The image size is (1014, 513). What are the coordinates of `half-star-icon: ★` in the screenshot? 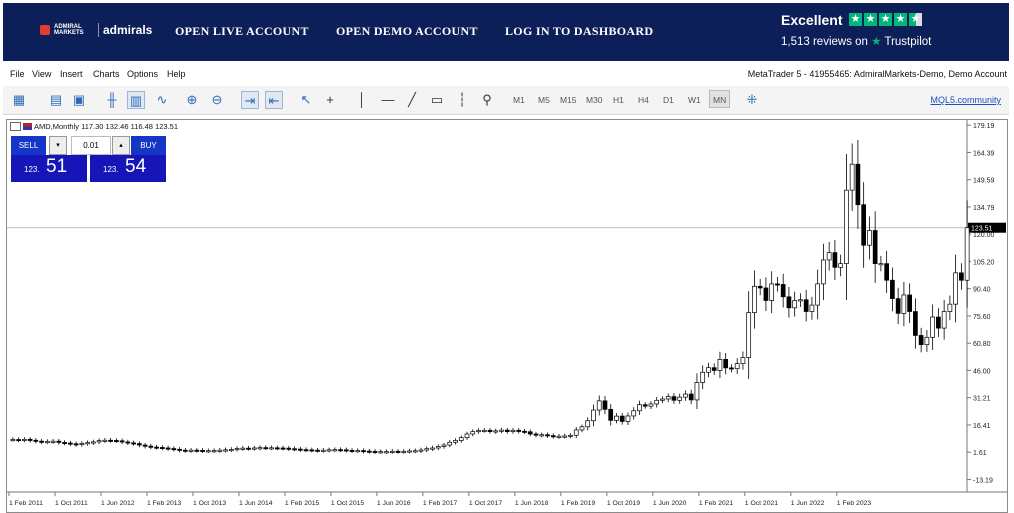 It's located at (915, 19).